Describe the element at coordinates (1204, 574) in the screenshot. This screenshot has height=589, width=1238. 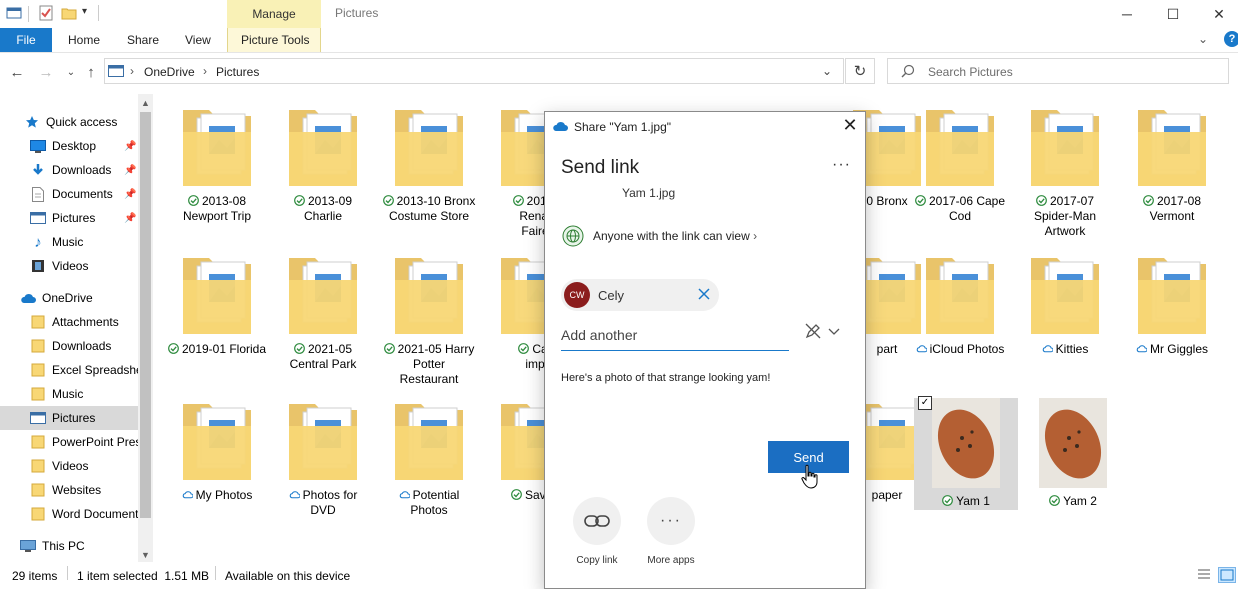
I see `details-view-icon` at that location.